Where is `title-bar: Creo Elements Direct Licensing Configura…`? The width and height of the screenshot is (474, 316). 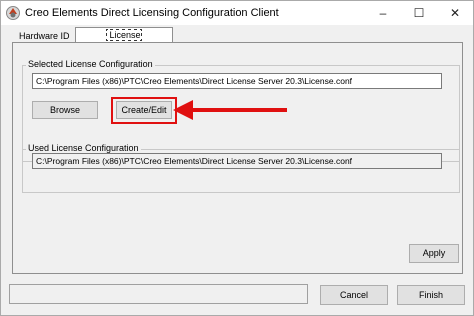 title-bar: Creo Elements Direct Licensing Configura… is located at coordinates (237, 13).